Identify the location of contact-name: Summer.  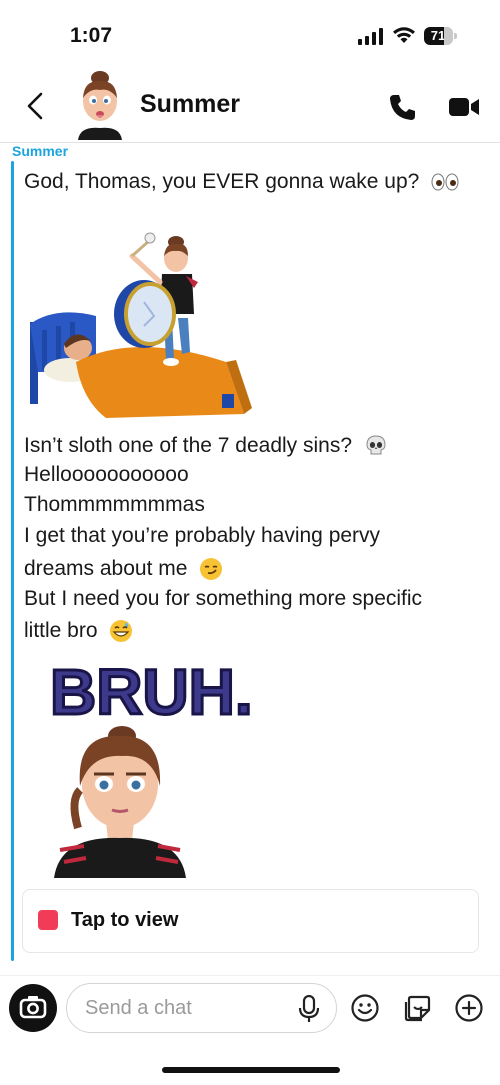
(190, 104).